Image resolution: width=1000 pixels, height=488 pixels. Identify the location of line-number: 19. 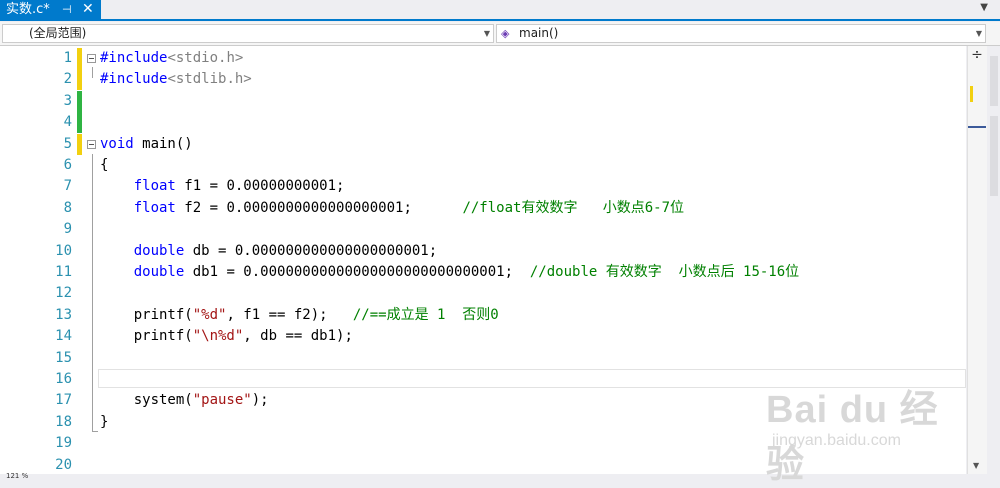
(63, 443).